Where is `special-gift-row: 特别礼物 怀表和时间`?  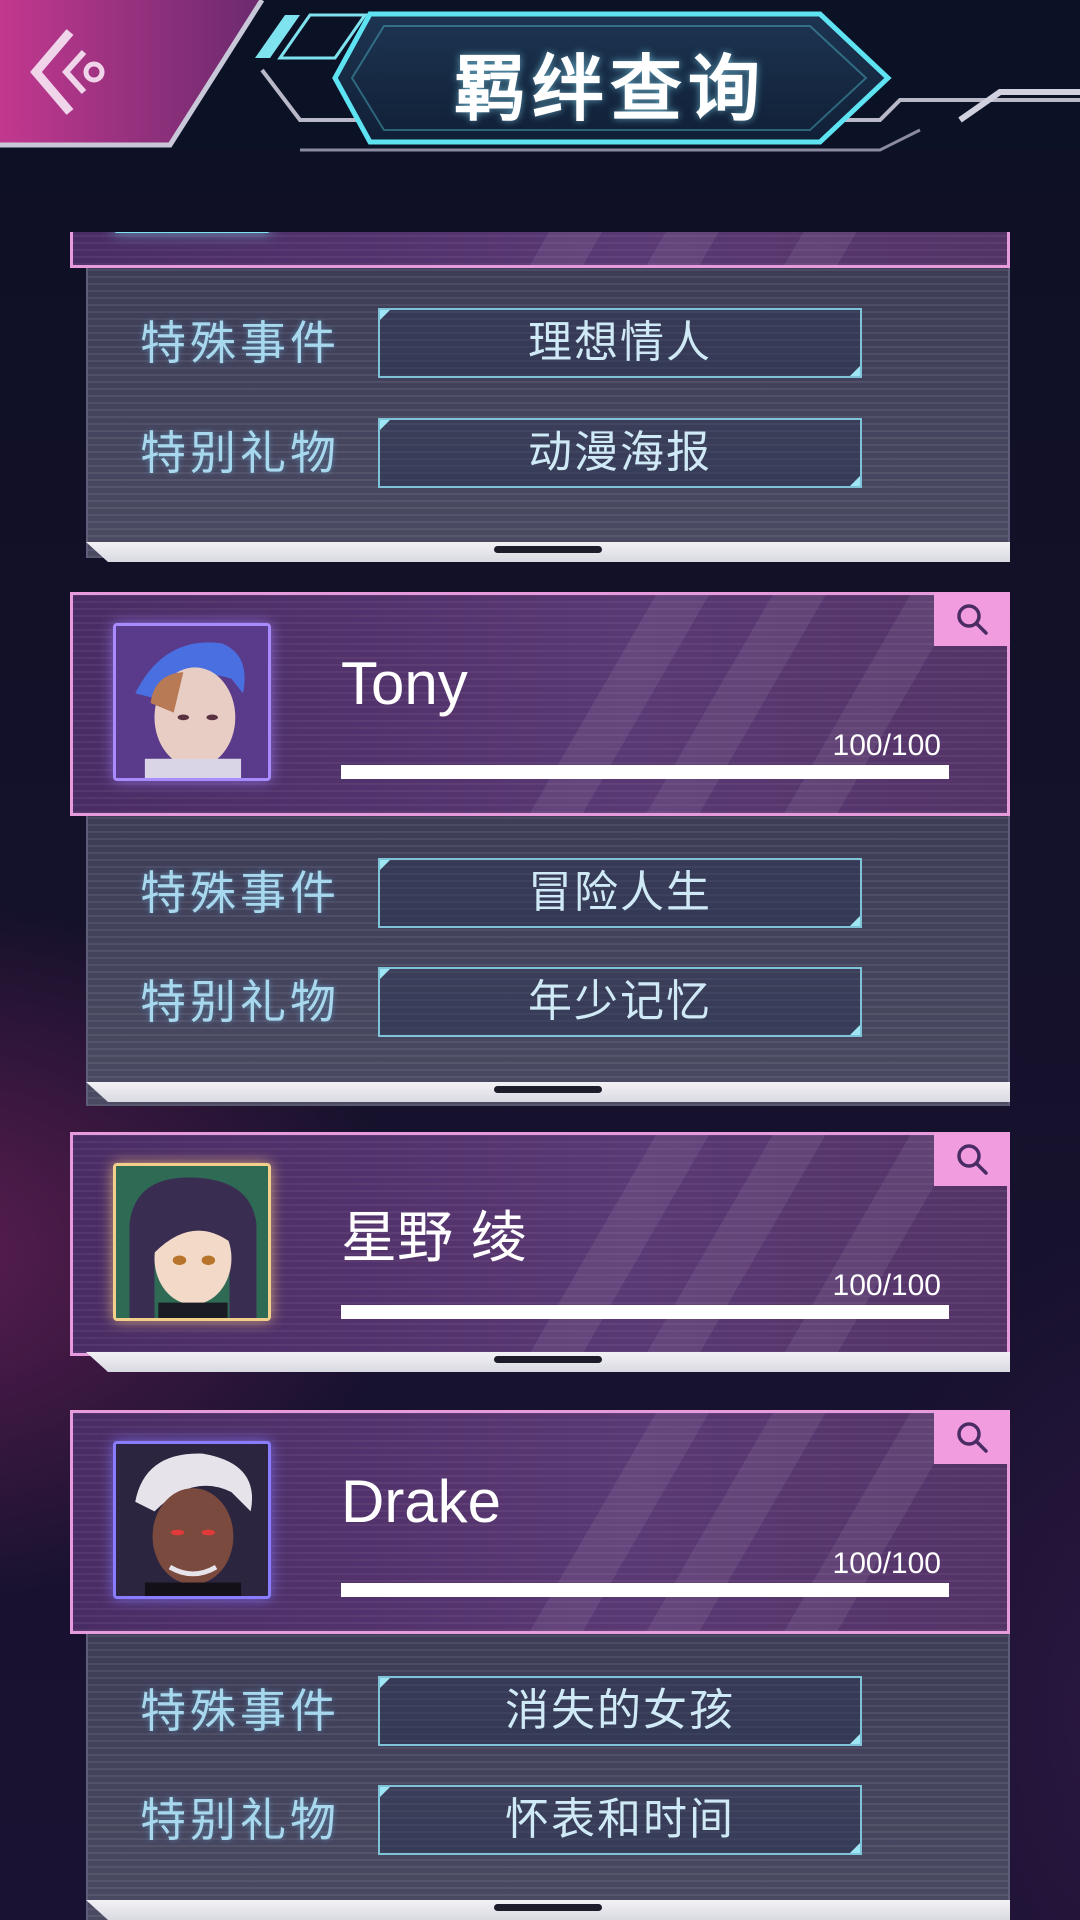
special-gift-row: 特别礼物 怀表和时间 is located at coordinates (548, 1820).